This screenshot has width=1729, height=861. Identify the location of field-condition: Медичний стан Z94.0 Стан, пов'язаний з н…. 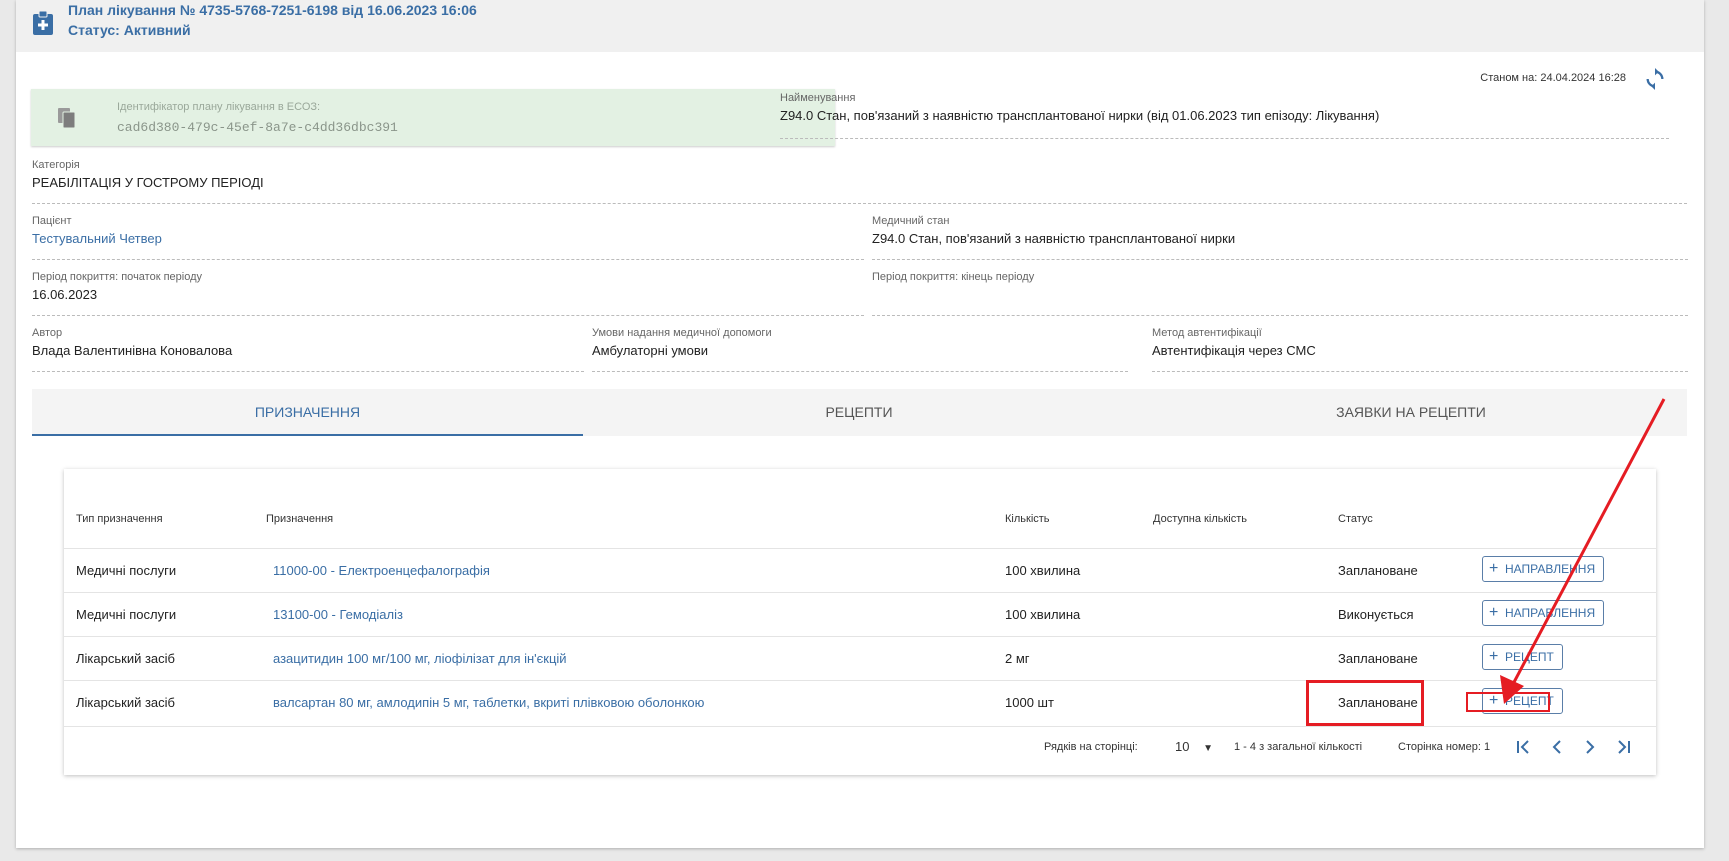
(1280, 237).